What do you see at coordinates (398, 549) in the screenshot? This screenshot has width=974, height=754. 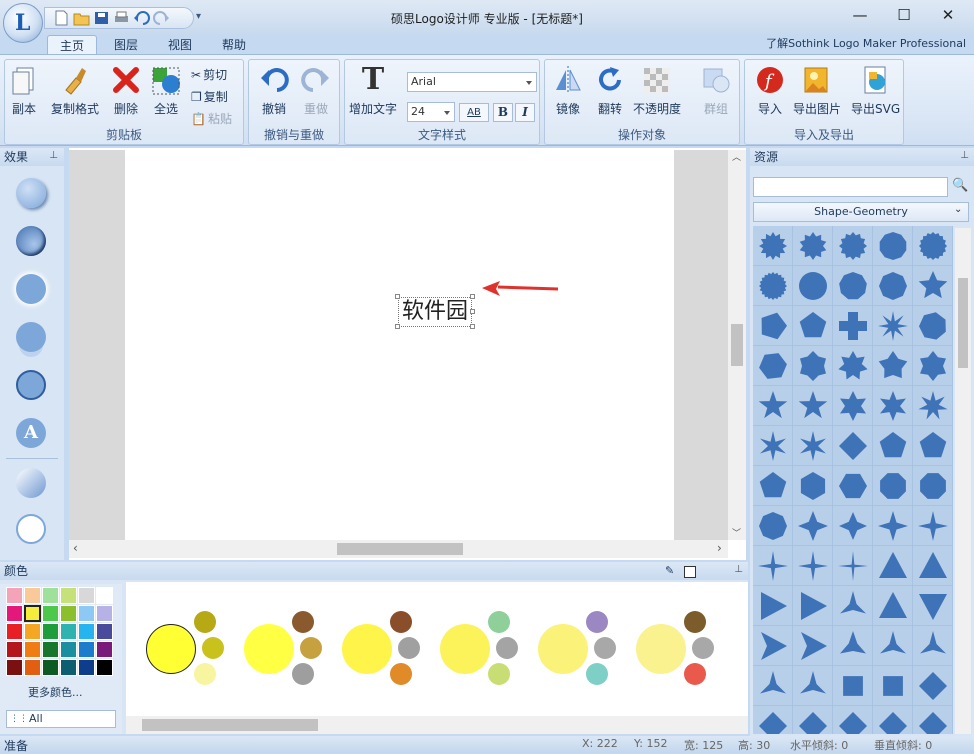 I see `canvas-horizontal-scrollbar: ‹ ›` at bounding box center [398, 549].